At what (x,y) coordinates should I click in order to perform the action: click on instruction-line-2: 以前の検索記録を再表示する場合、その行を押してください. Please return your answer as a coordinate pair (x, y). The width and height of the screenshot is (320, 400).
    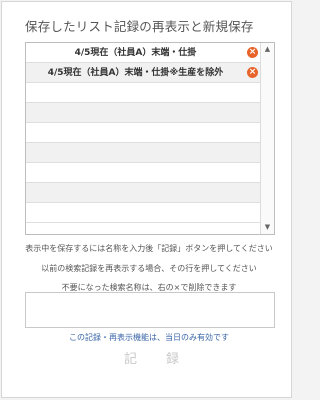
    Looking at the image, I should click on (149, 268).